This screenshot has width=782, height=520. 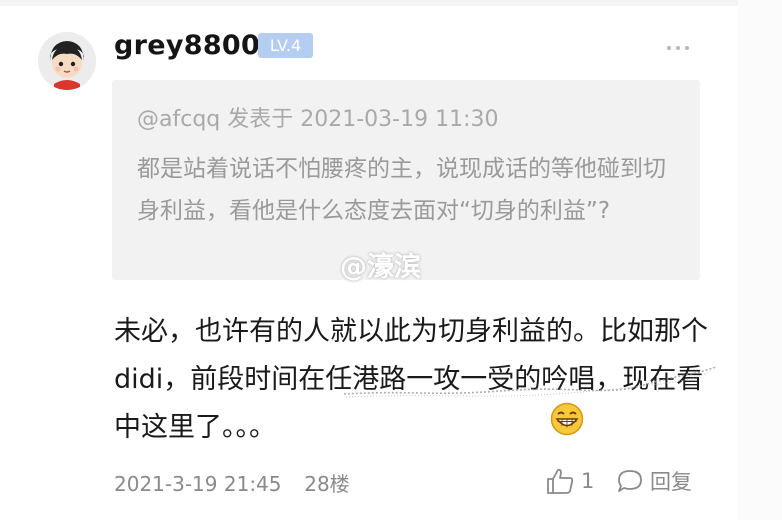 I want to click on cartoon-girl-avatar-icon, so click(x=67, y=61).